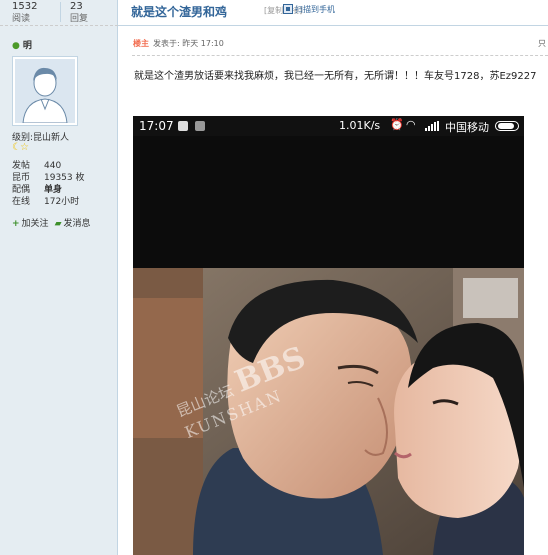 This screenshot has width=548, height=555. What do you see at coordinates (48, 178) in the screenshot?
I see `stat-coins: 昆币 19353 枚` at bounding box center [48, 178].